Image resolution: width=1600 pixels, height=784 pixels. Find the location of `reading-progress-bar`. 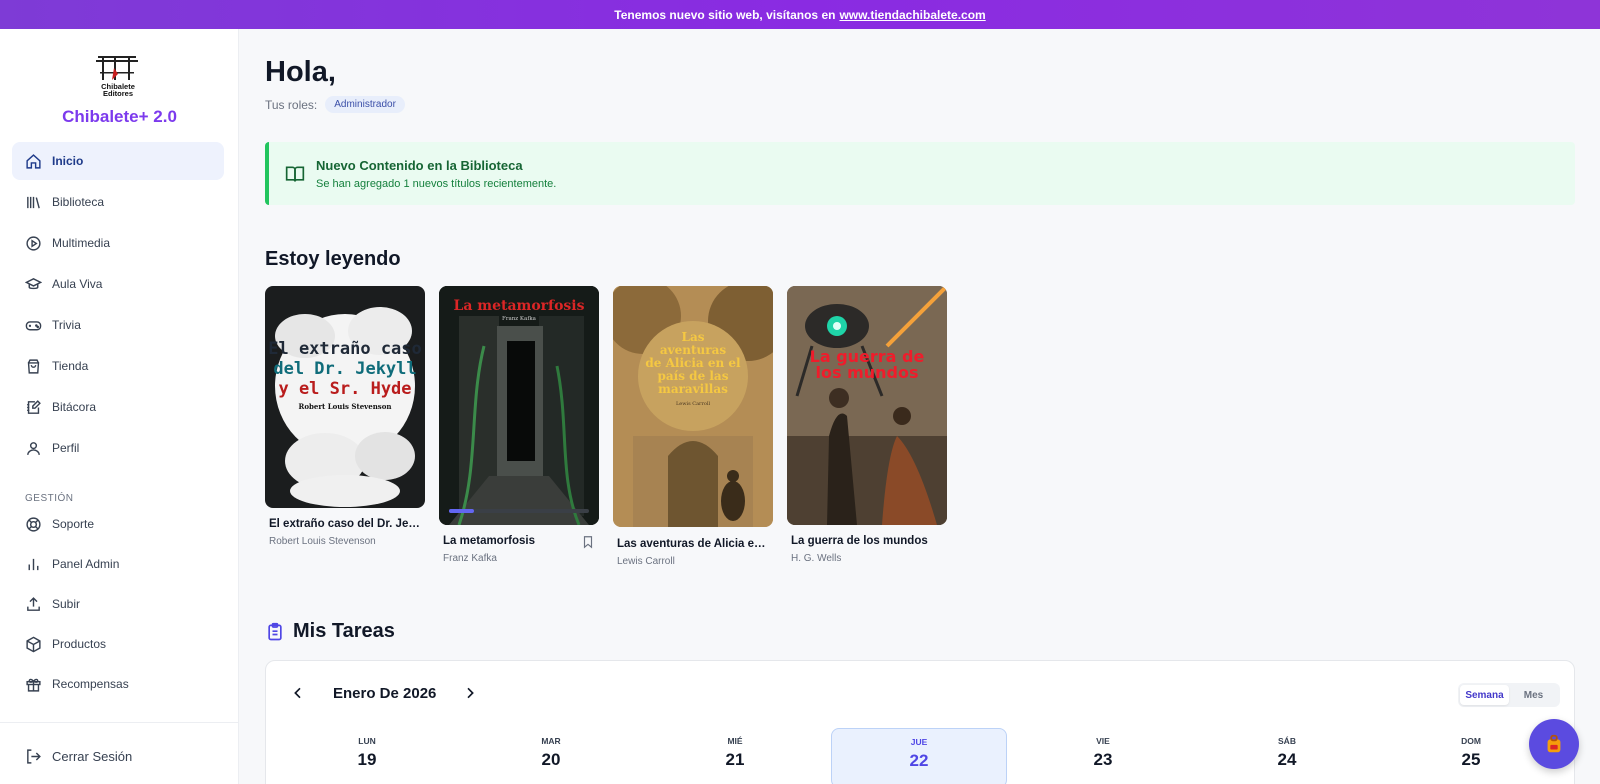

reading-progress-bar is located at coordinates (519, 511).